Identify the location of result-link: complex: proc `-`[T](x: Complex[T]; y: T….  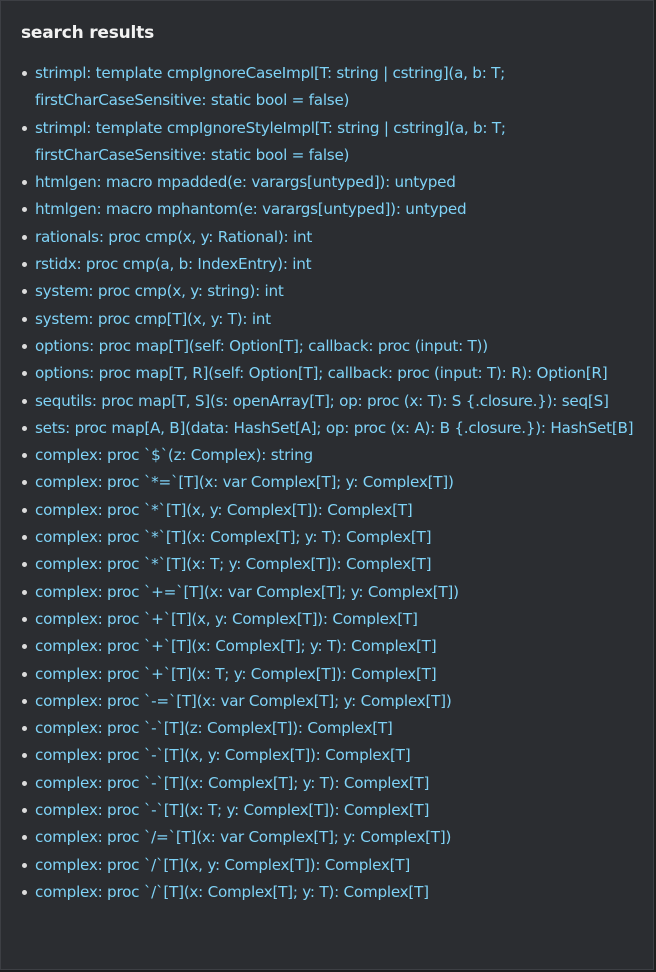
(232, 783).